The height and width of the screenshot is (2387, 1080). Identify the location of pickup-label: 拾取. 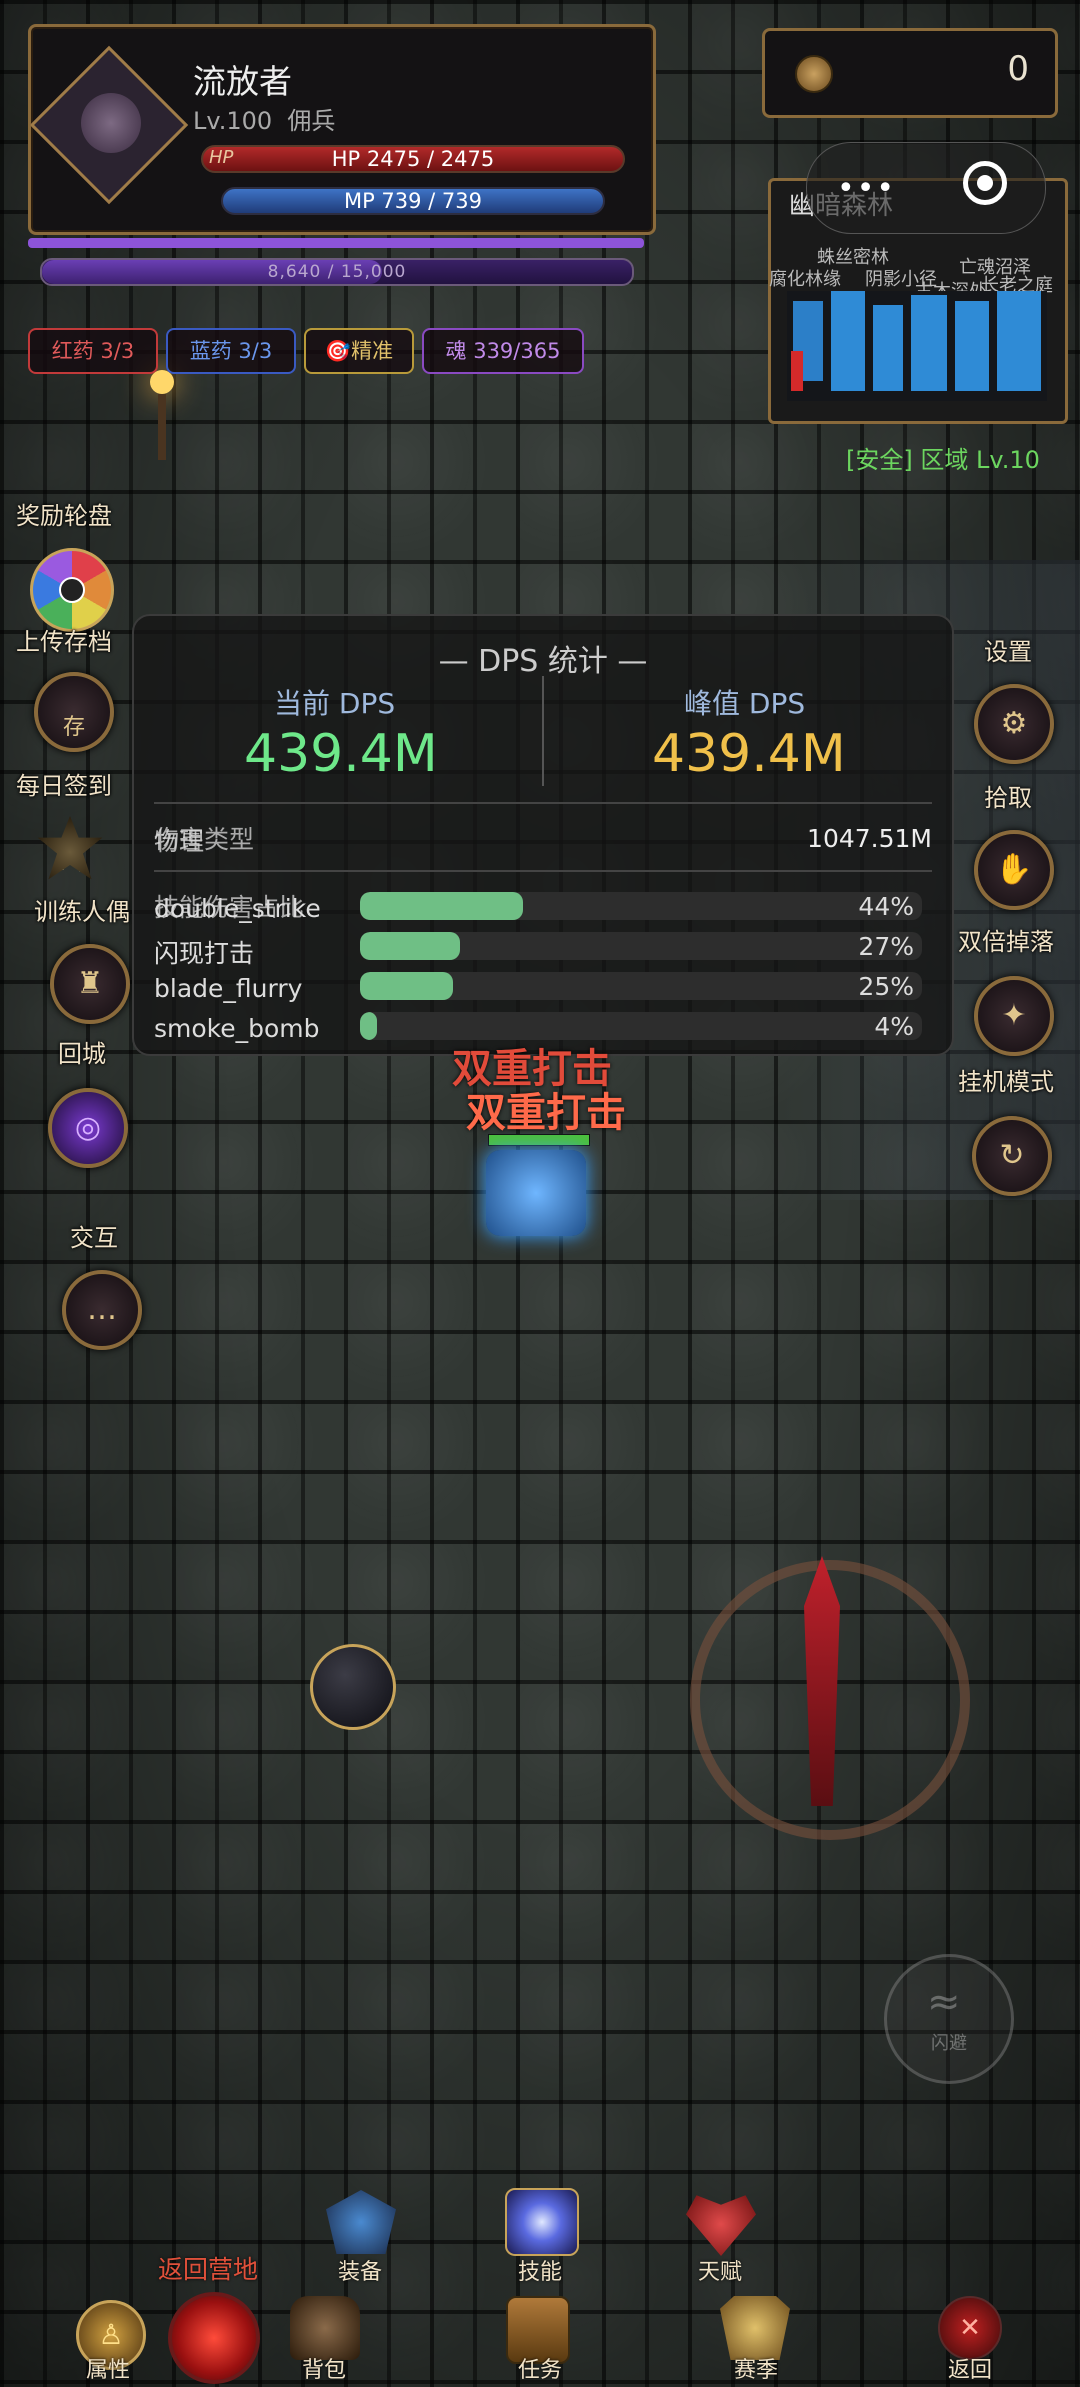
(1008, 798).